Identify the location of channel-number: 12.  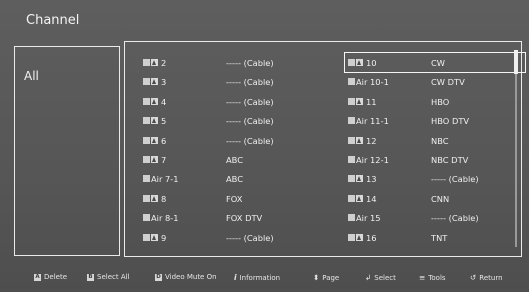
(371, 140).